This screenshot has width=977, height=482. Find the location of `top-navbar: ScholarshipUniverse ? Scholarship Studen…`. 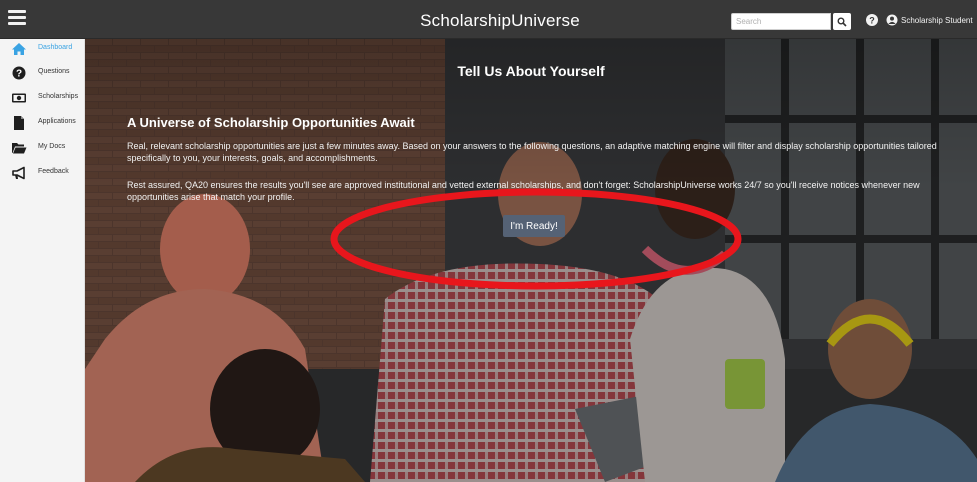

top-navbar: ScholarshipUniverse ? Scholarship Studen… is located at coordinates (488, 19).